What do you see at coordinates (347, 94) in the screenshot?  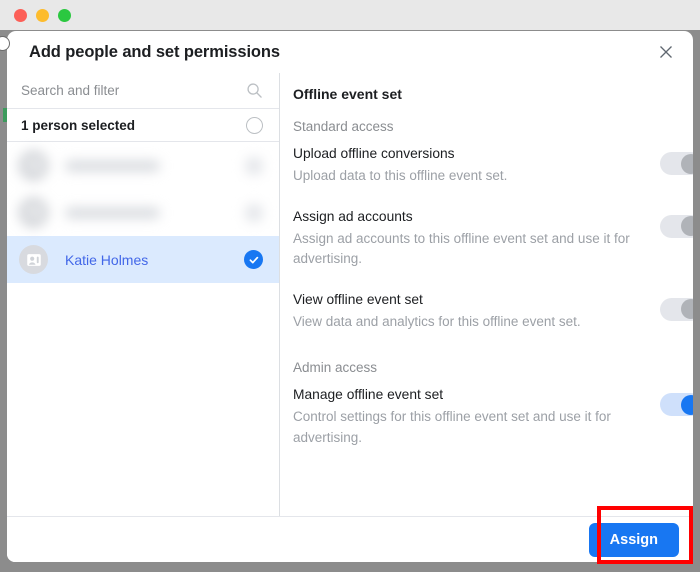 I see `permissions-section-title: Offline event set` at bounding box center [347, 94].